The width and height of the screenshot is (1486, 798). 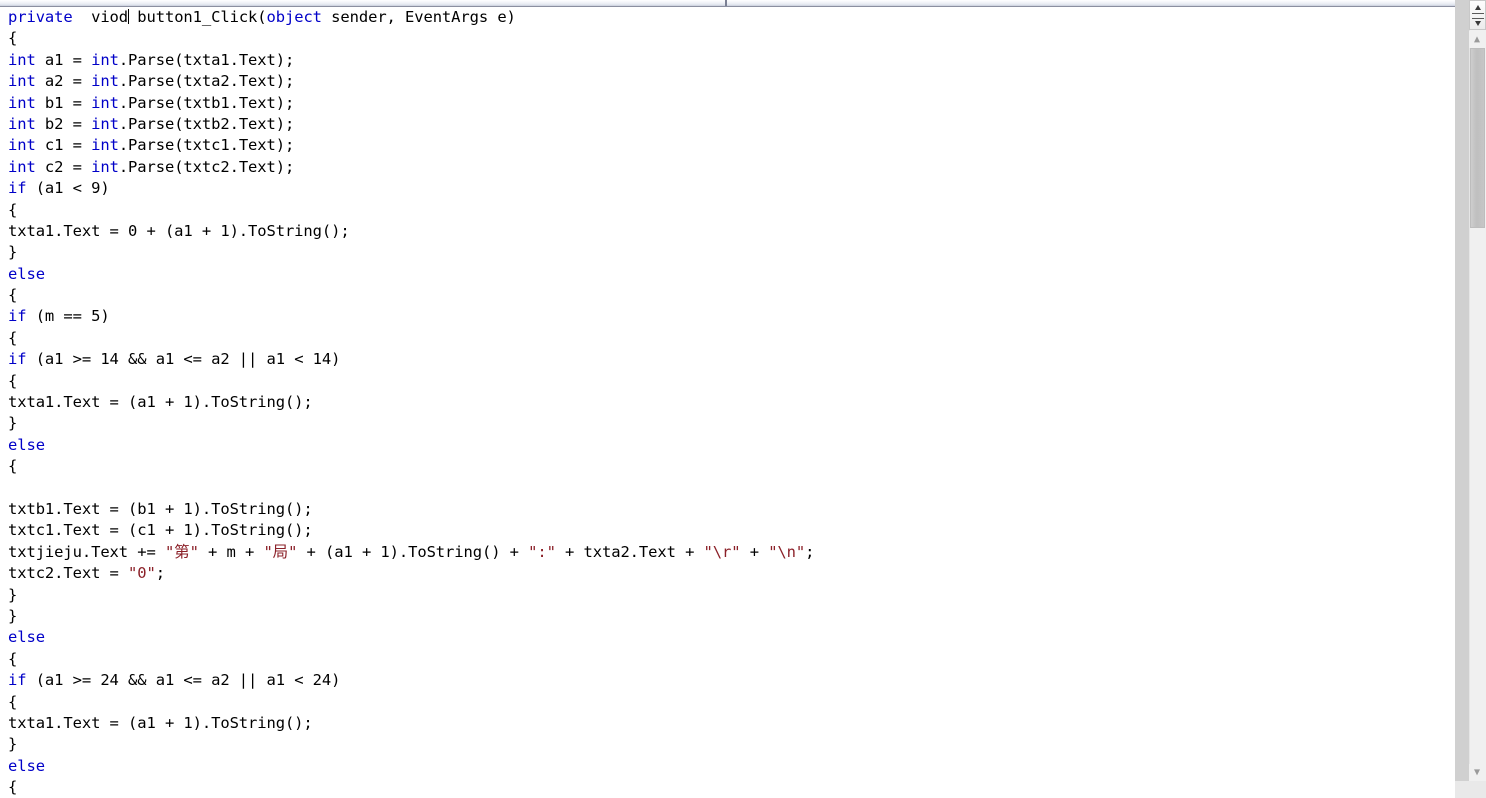 I want to click on code-line: txtb1.Text = (b1 + 1).ToString();, so click(x=407, y=509).